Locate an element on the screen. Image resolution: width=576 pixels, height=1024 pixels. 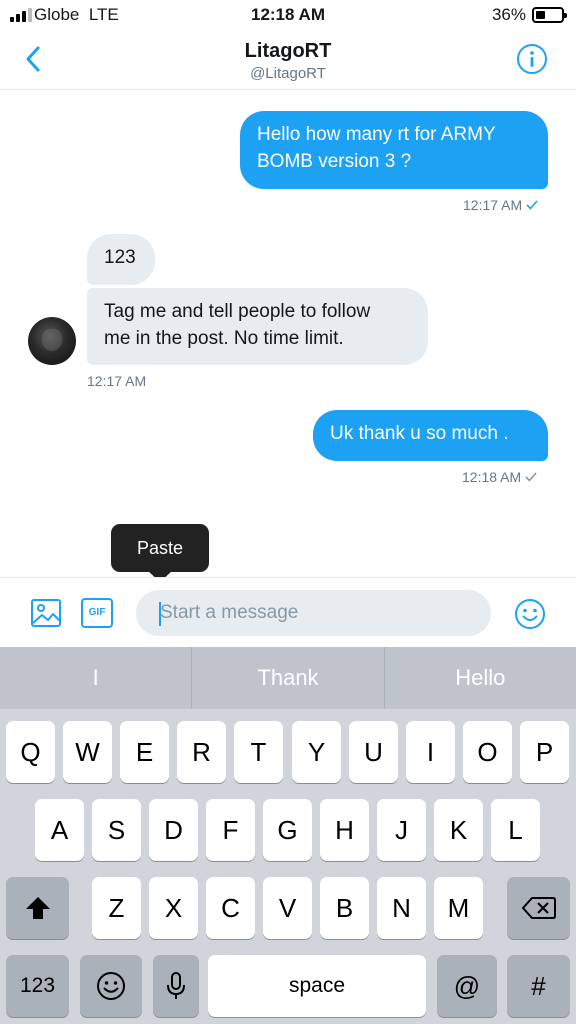
sender-avatar is located at coordinates (52, 341).